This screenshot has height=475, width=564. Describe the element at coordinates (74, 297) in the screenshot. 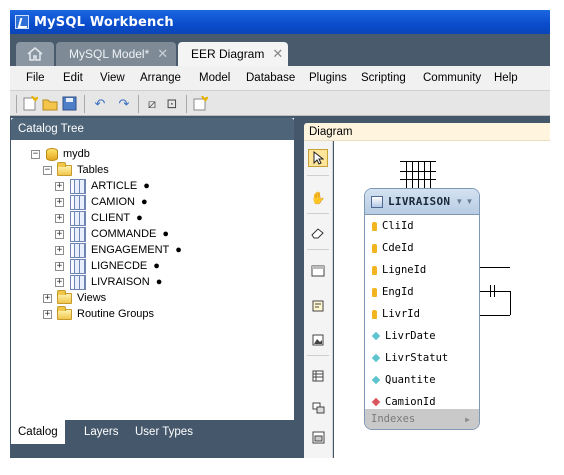

I see `tree-node-views: + Views` at that location.